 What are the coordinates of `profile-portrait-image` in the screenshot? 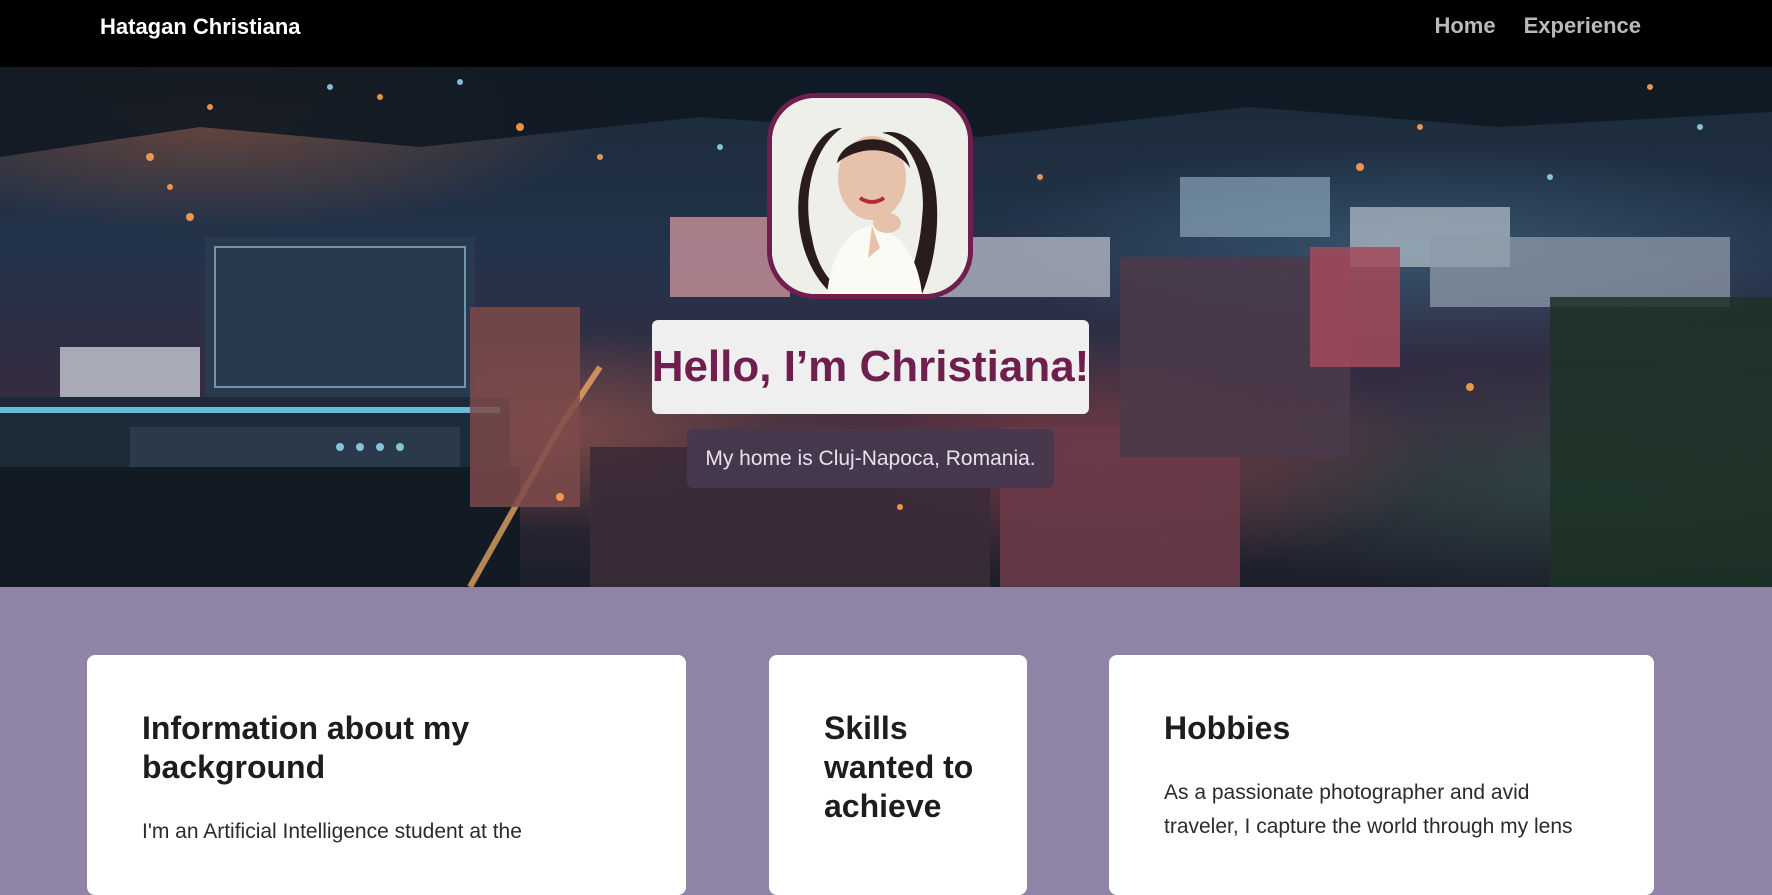 It's located at (870, 196).